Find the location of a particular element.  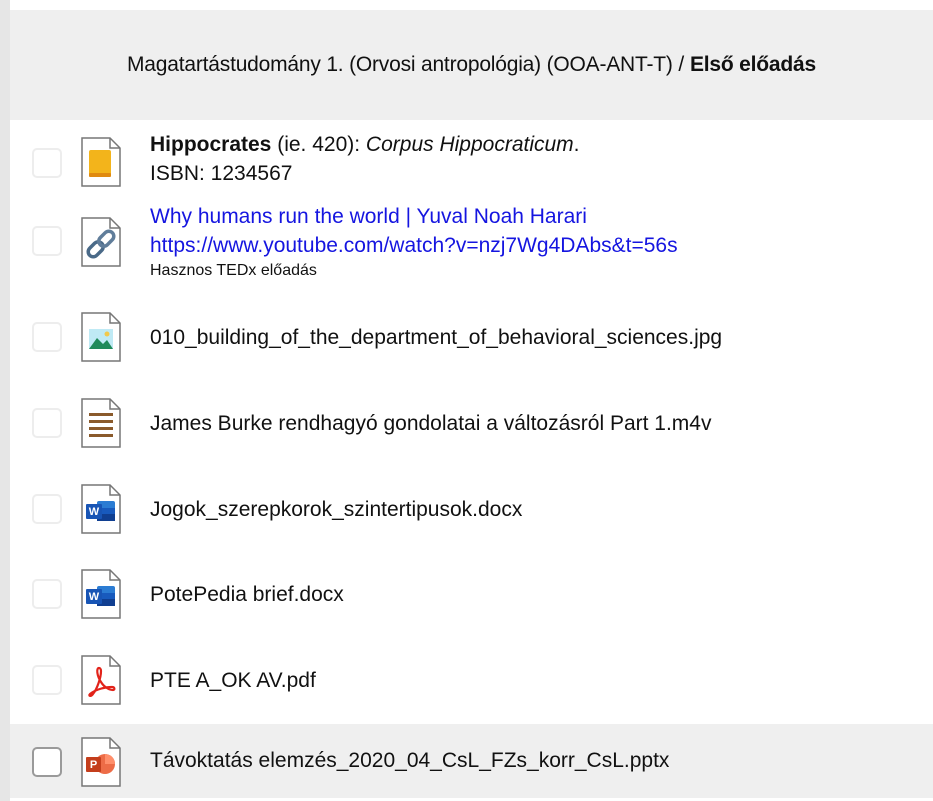

citation-title: Corpus Hippocraticum is located at coordinates (469, 144).